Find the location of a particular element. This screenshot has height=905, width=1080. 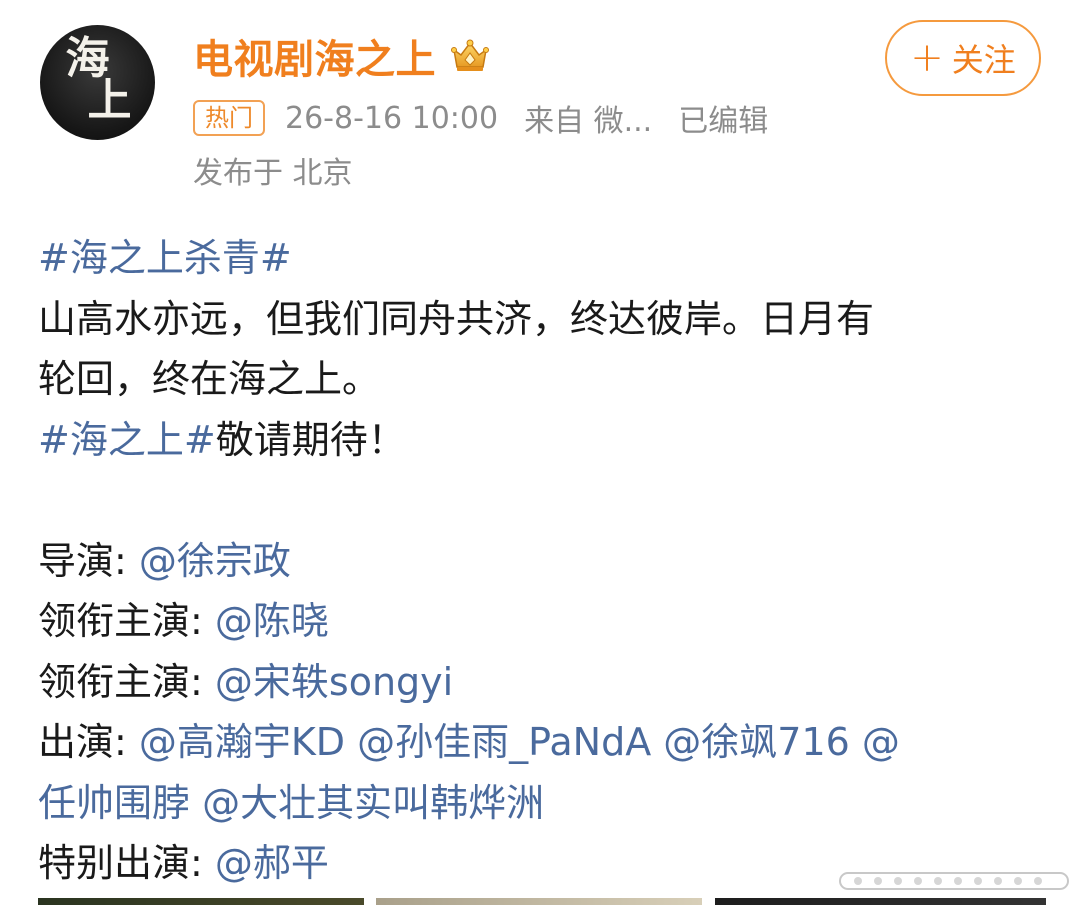

post-text-line: 山高水亦远，但我们同舟共济，终达彼岸。日月有 is located at coordinates (456, 318).